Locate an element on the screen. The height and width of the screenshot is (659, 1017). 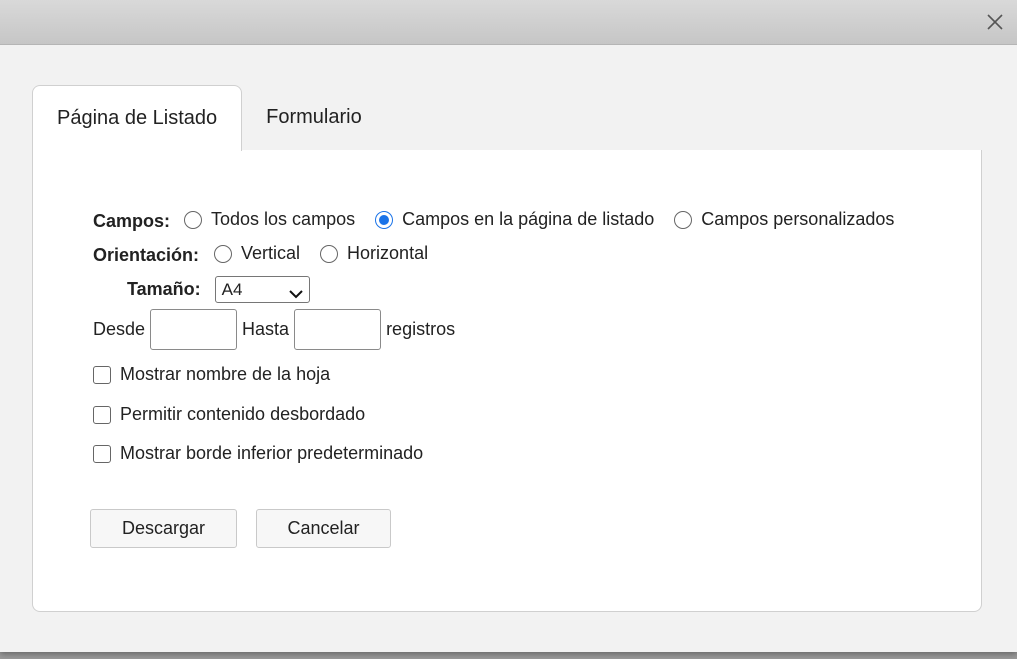
chevron-down-icon is located at coordinates (295, 294).